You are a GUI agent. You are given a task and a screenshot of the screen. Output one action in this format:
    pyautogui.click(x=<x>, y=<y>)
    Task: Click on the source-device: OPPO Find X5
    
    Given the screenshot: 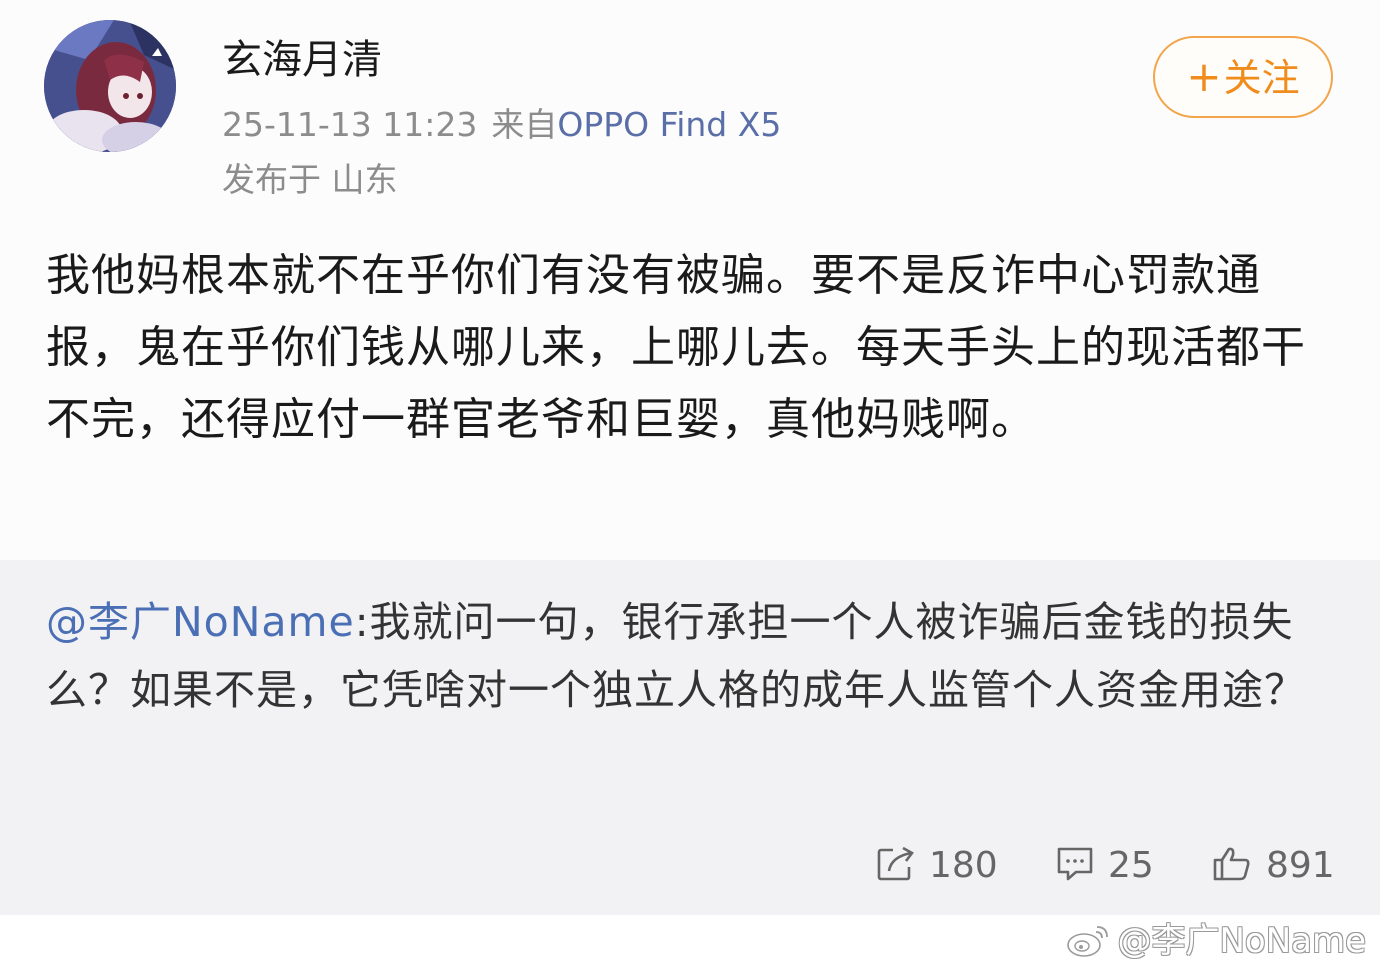 What is the action you would take?
    pyautogui.click(x=669, y=124)
    